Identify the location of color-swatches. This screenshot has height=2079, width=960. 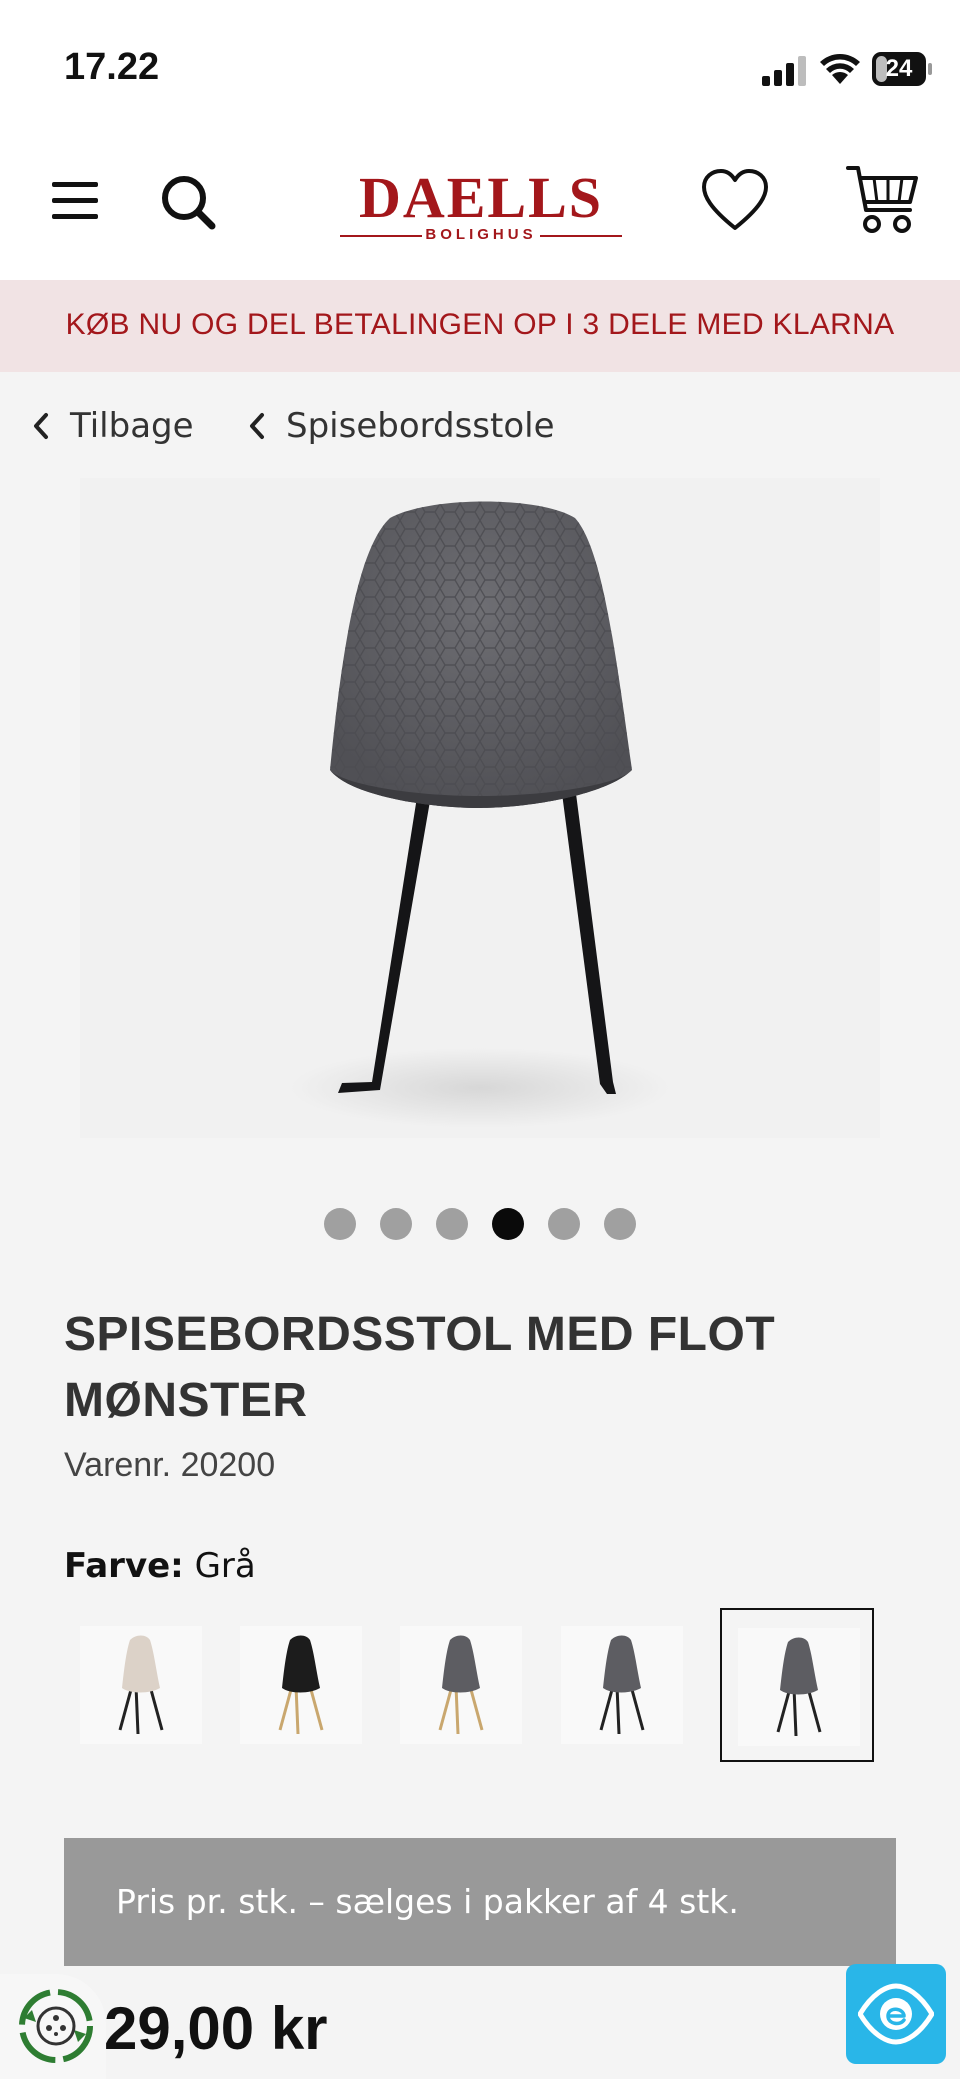
(469, 1685).